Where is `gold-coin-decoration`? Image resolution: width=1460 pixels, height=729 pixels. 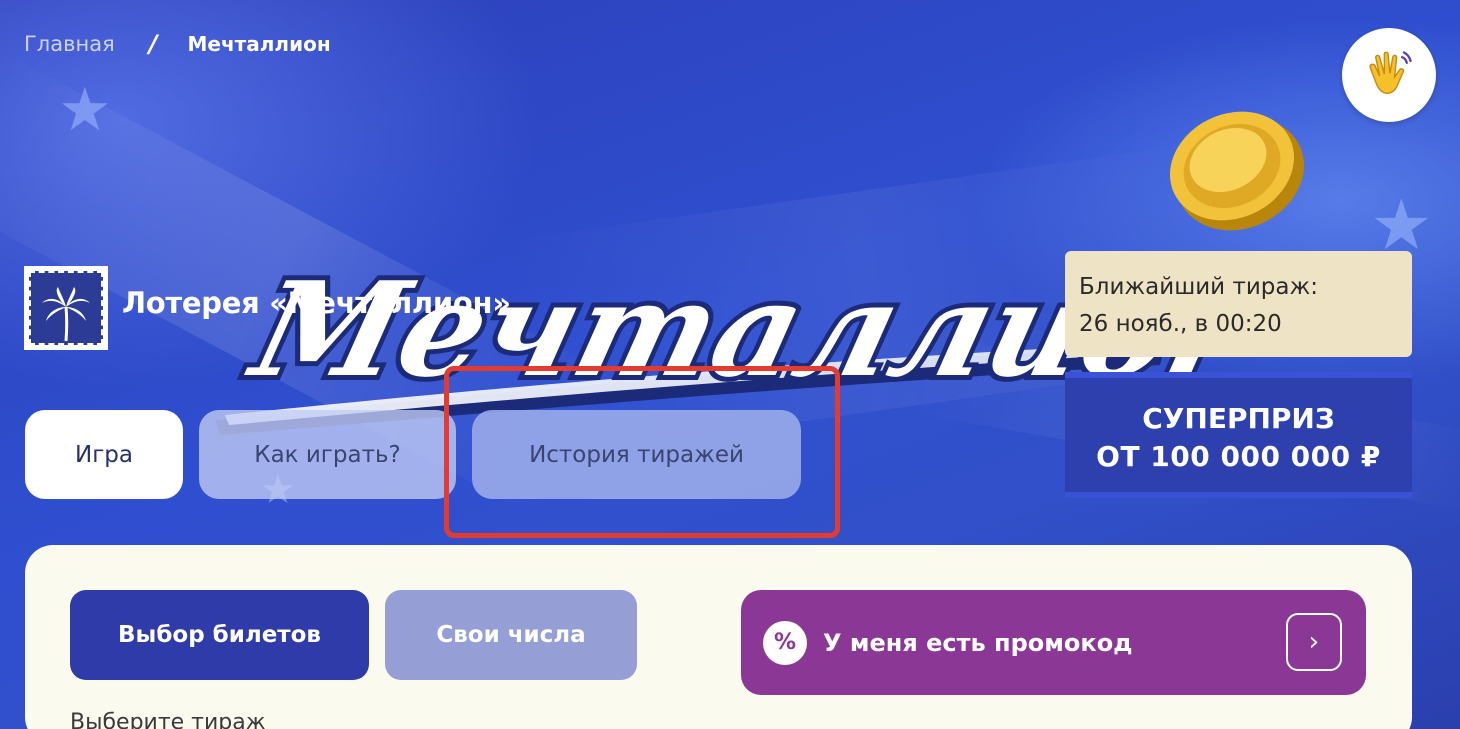
gold-coin-decoration is located at coordinates (1237, 171).